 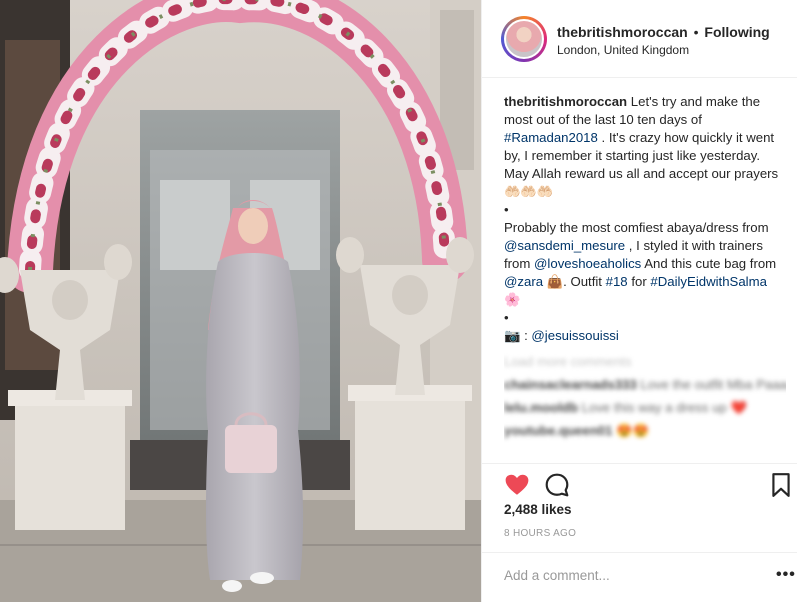 What do you see at coordinates (639, 483) in the screenshot?
I see `action-bar` at bounding box center [639, 483].